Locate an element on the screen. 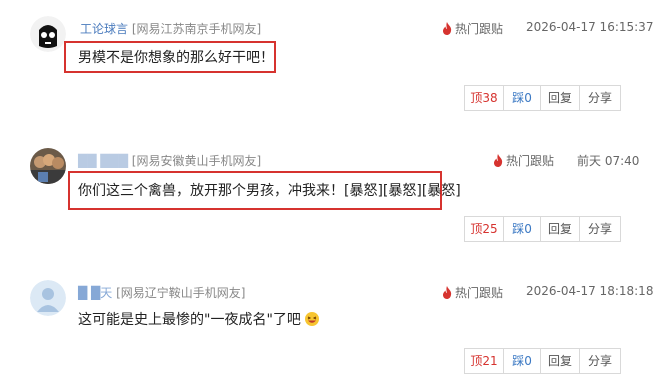 The height and width of the screenshot is (388, 660). comment-header: 工论球言 [网易江苏南京手机网友] is located at coordinates (170, 28).